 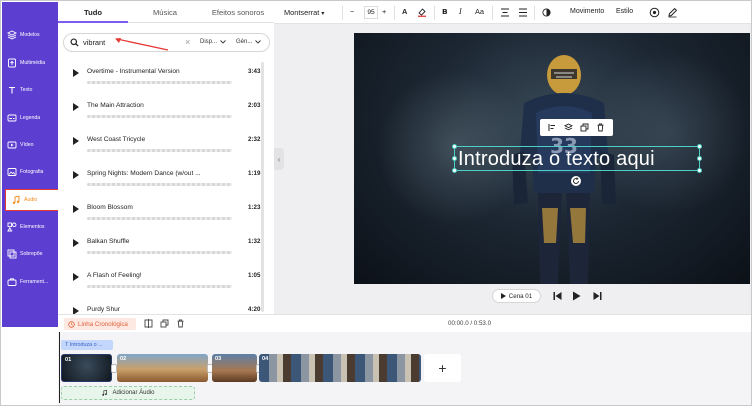 I want to click on timeline-button: Linha Cronológica, so click(x=100, y=324).